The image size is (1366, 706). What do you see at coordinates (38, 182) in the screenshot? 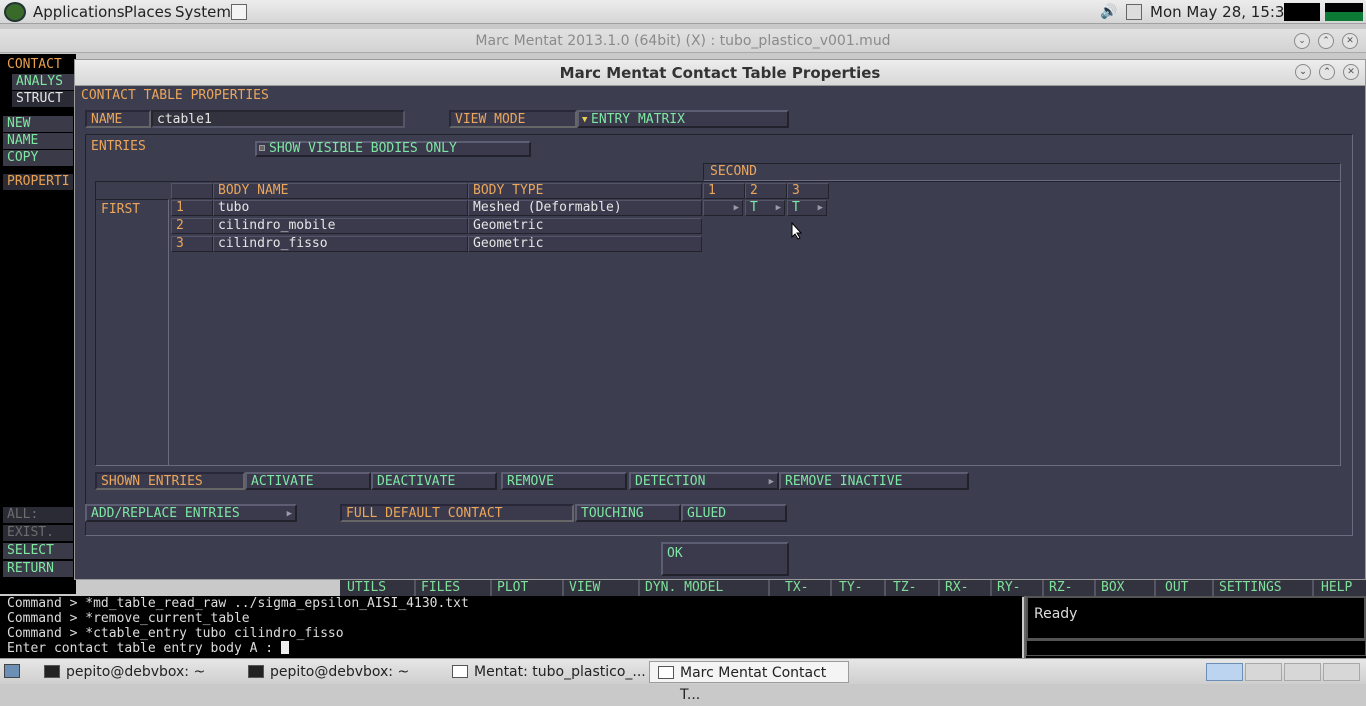
I see `properties-button: PROPERTI` at bounding box center [38, 182].